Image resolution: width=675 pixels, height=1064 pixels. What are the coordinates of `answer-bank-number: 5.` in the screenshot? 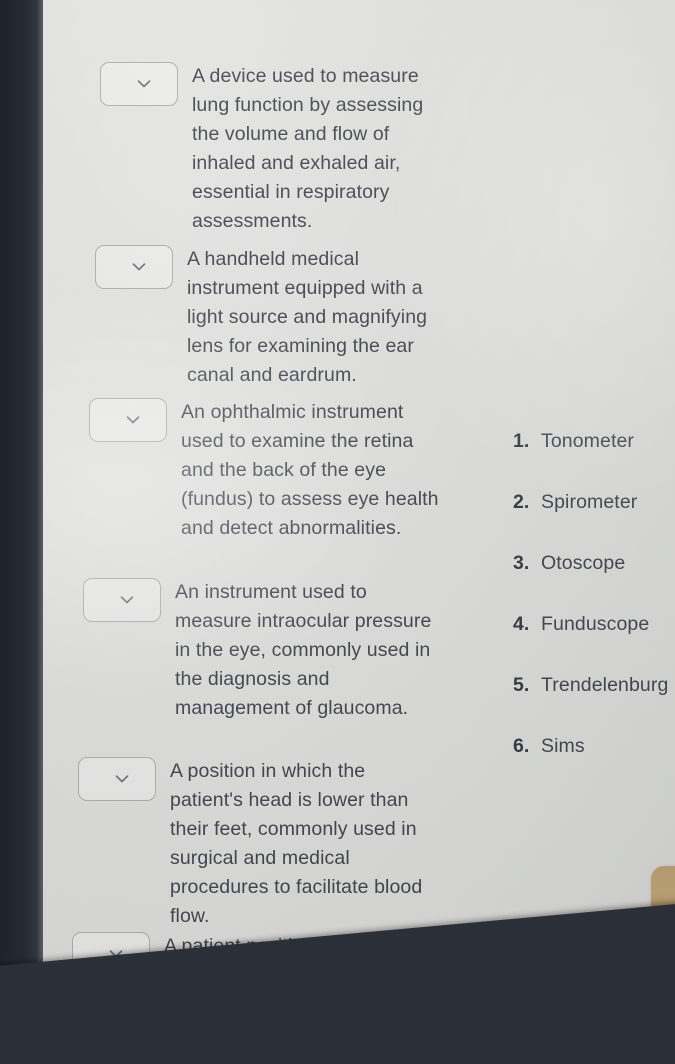 It's located at (521, 685).